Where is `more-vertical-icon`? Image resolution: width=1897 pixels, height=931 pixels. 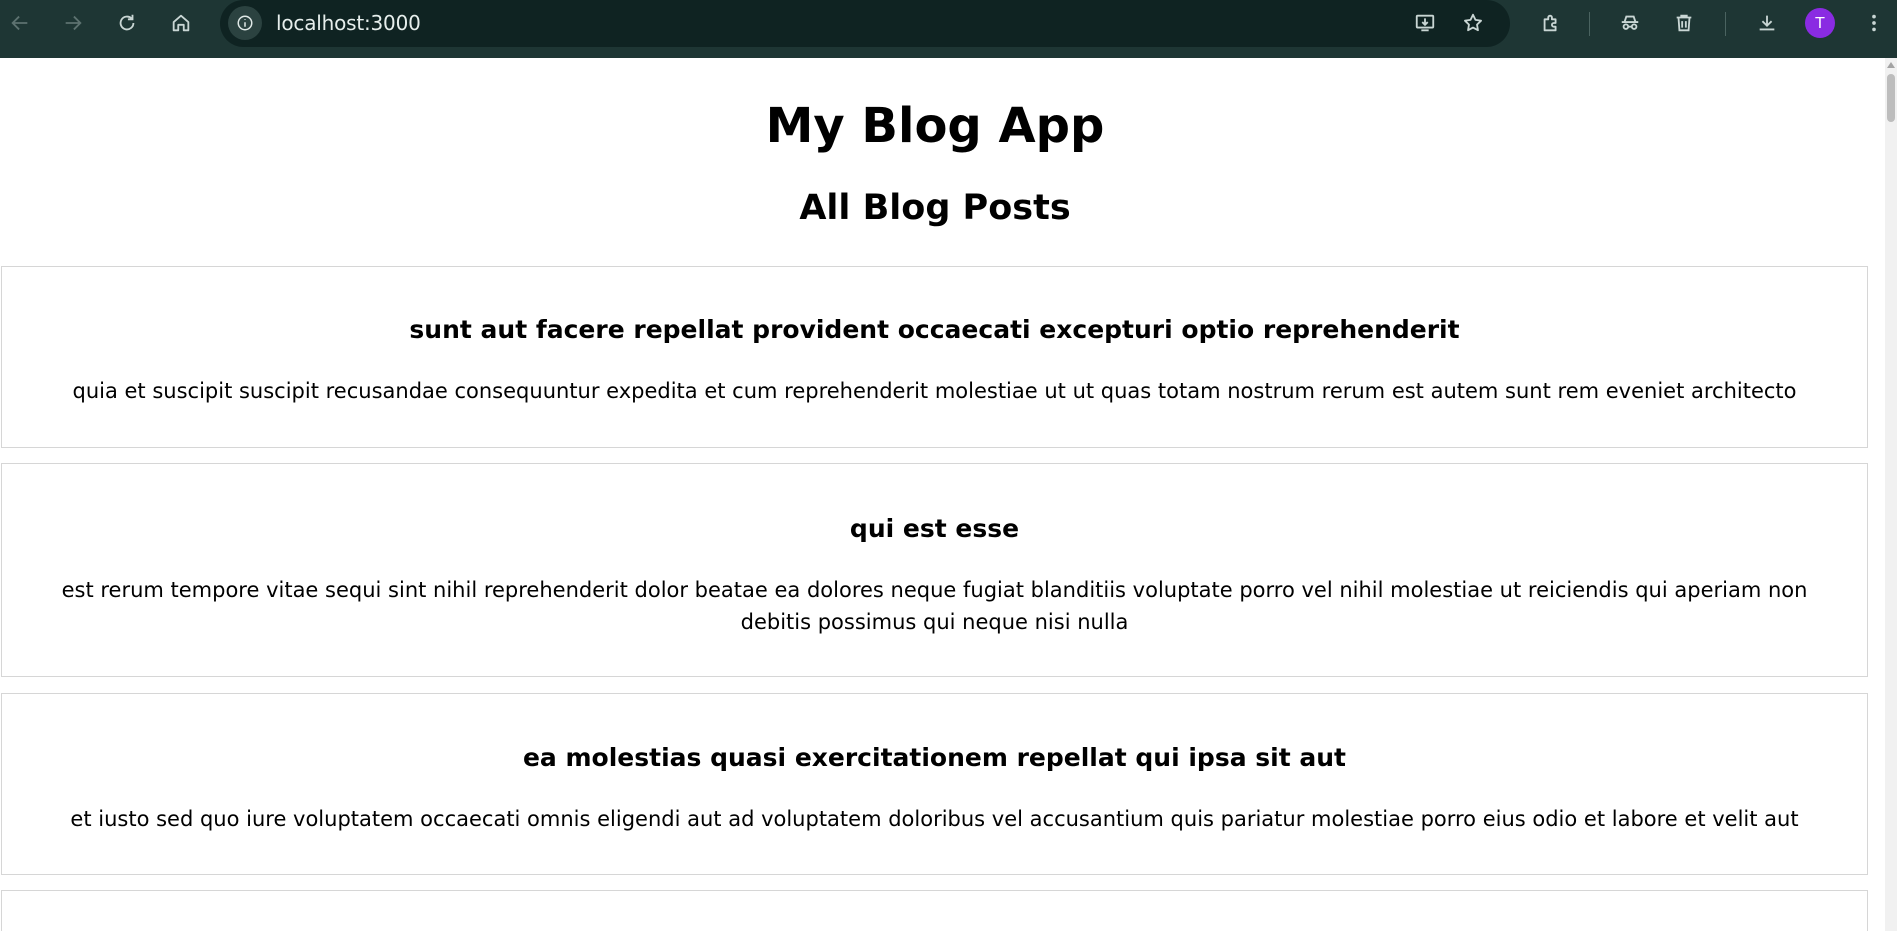
more-vertical-icon is located at coordinates (1874, 23).